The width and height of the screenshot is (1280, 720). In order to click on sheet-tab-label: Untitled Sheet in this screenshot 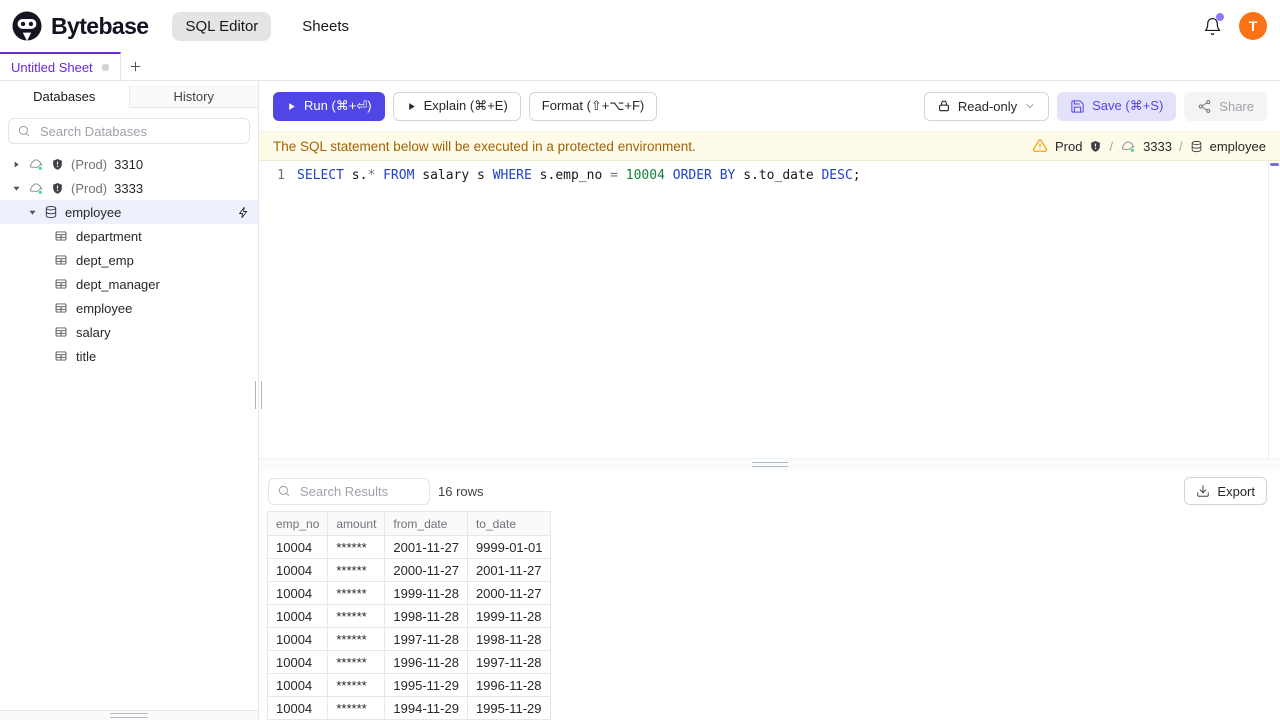, I will do `click(52, 67)`.